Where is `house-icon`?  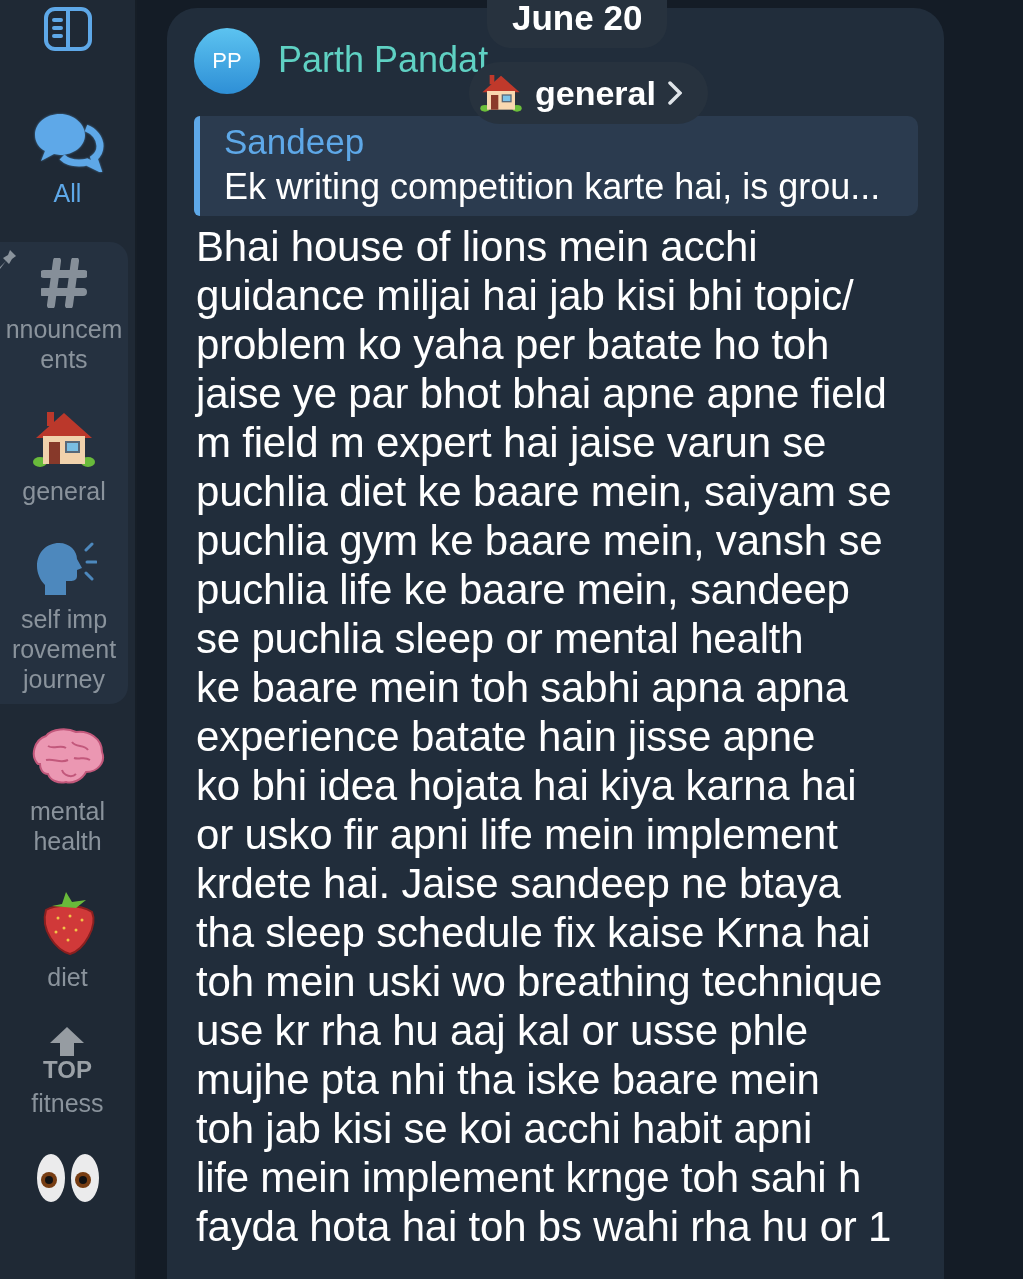 house-icon is located at coordinates (501, 93).